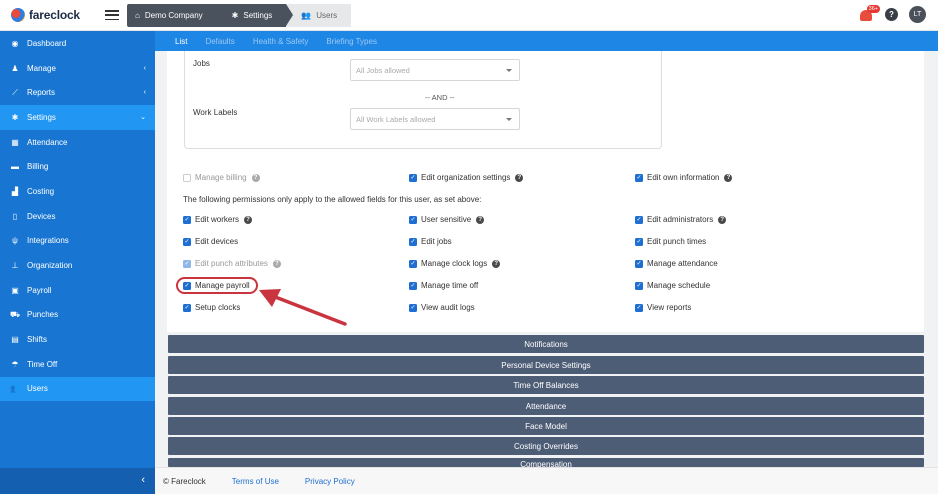 The image size is (938, 494). I want to click on sidebar-item-dashboard: ◉ Dashboard, so click(77, 43).